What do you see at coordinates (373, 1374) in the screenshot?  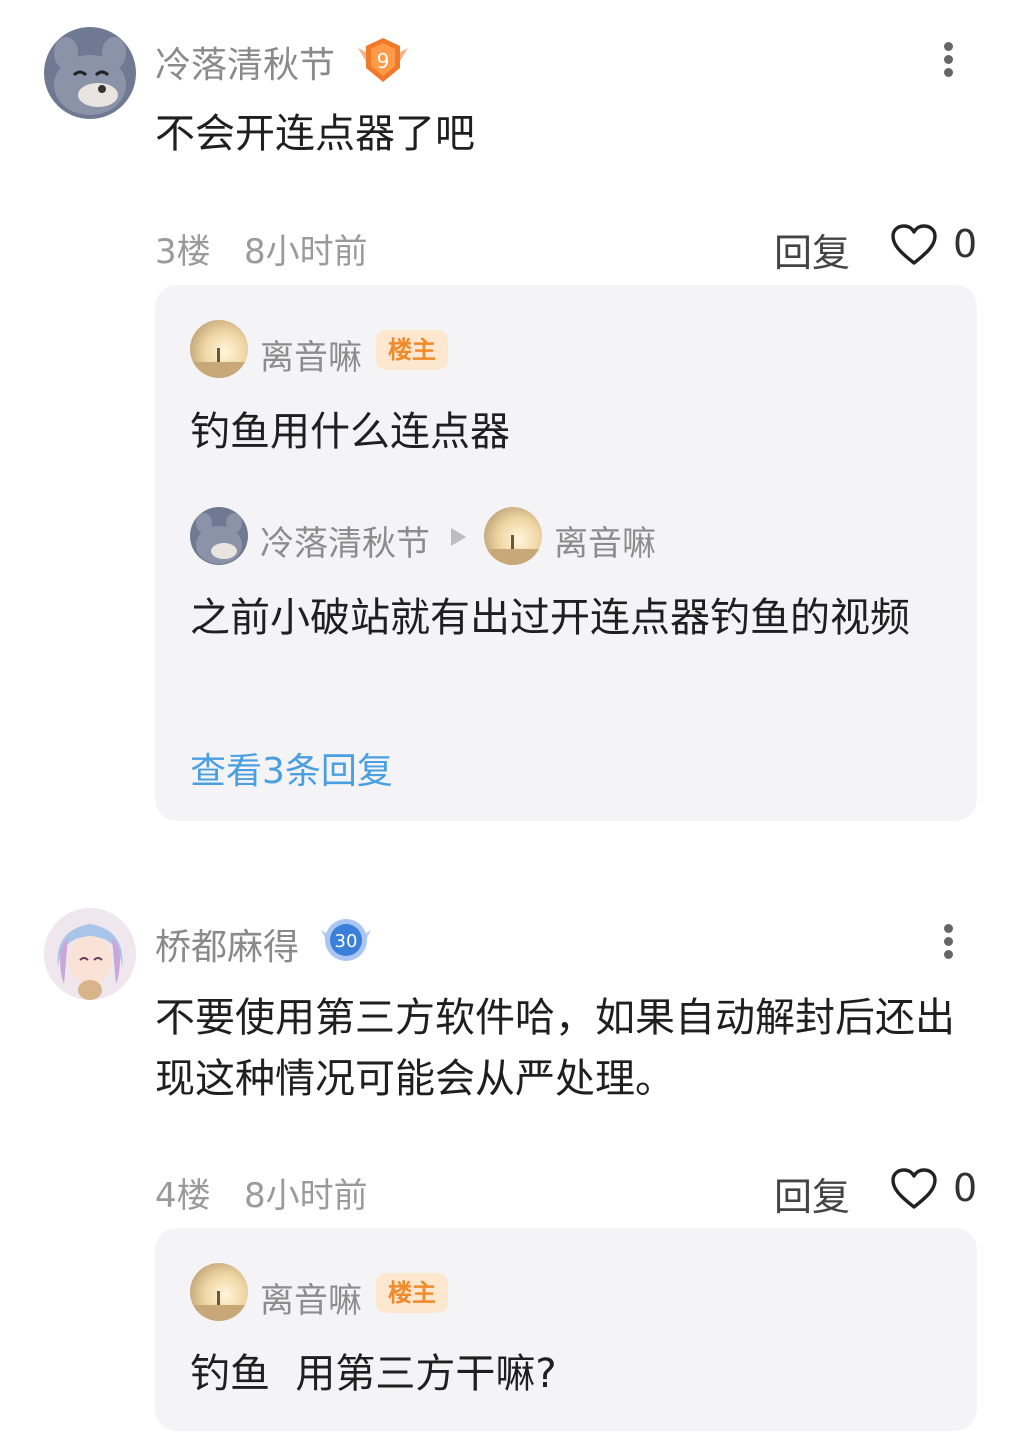 I see `reply-content: 钓鱼 用第三方干嘛?` at bounding box center [373, 1374].